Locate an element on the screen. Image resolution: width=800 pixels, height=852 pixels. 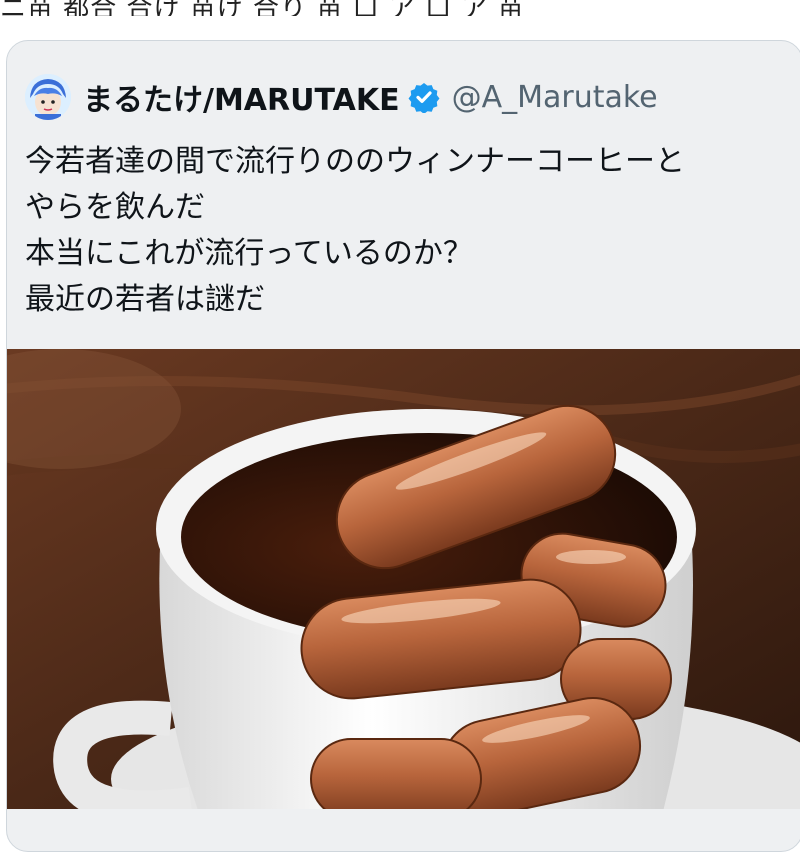
author-handle: @A_Marutake is located at coordinates (555, 97).